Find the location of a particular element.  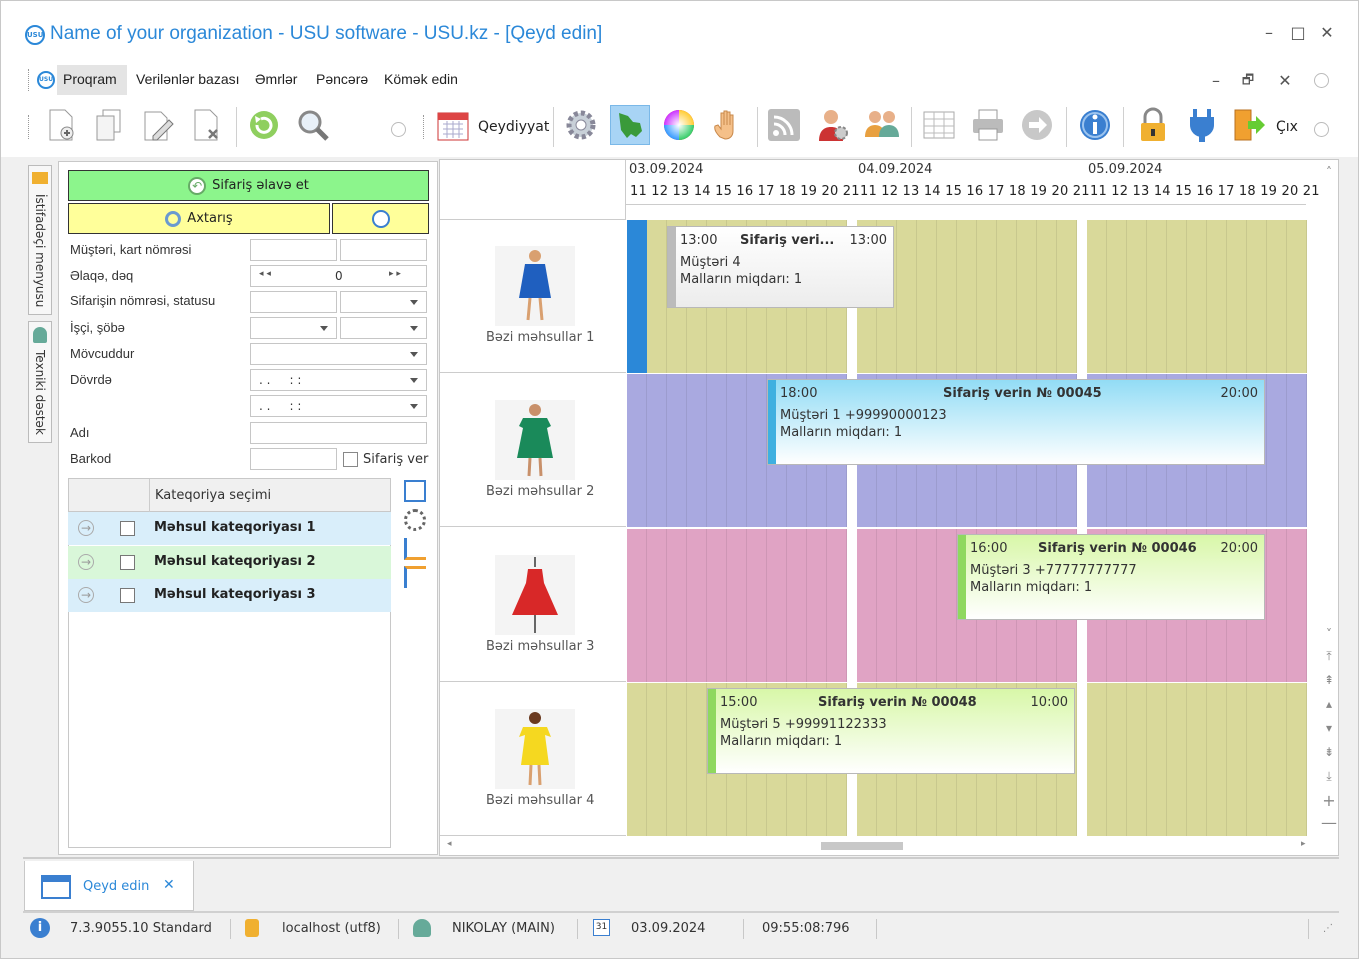

menu-help: Kömək edin is located at coordinates (421, 79).